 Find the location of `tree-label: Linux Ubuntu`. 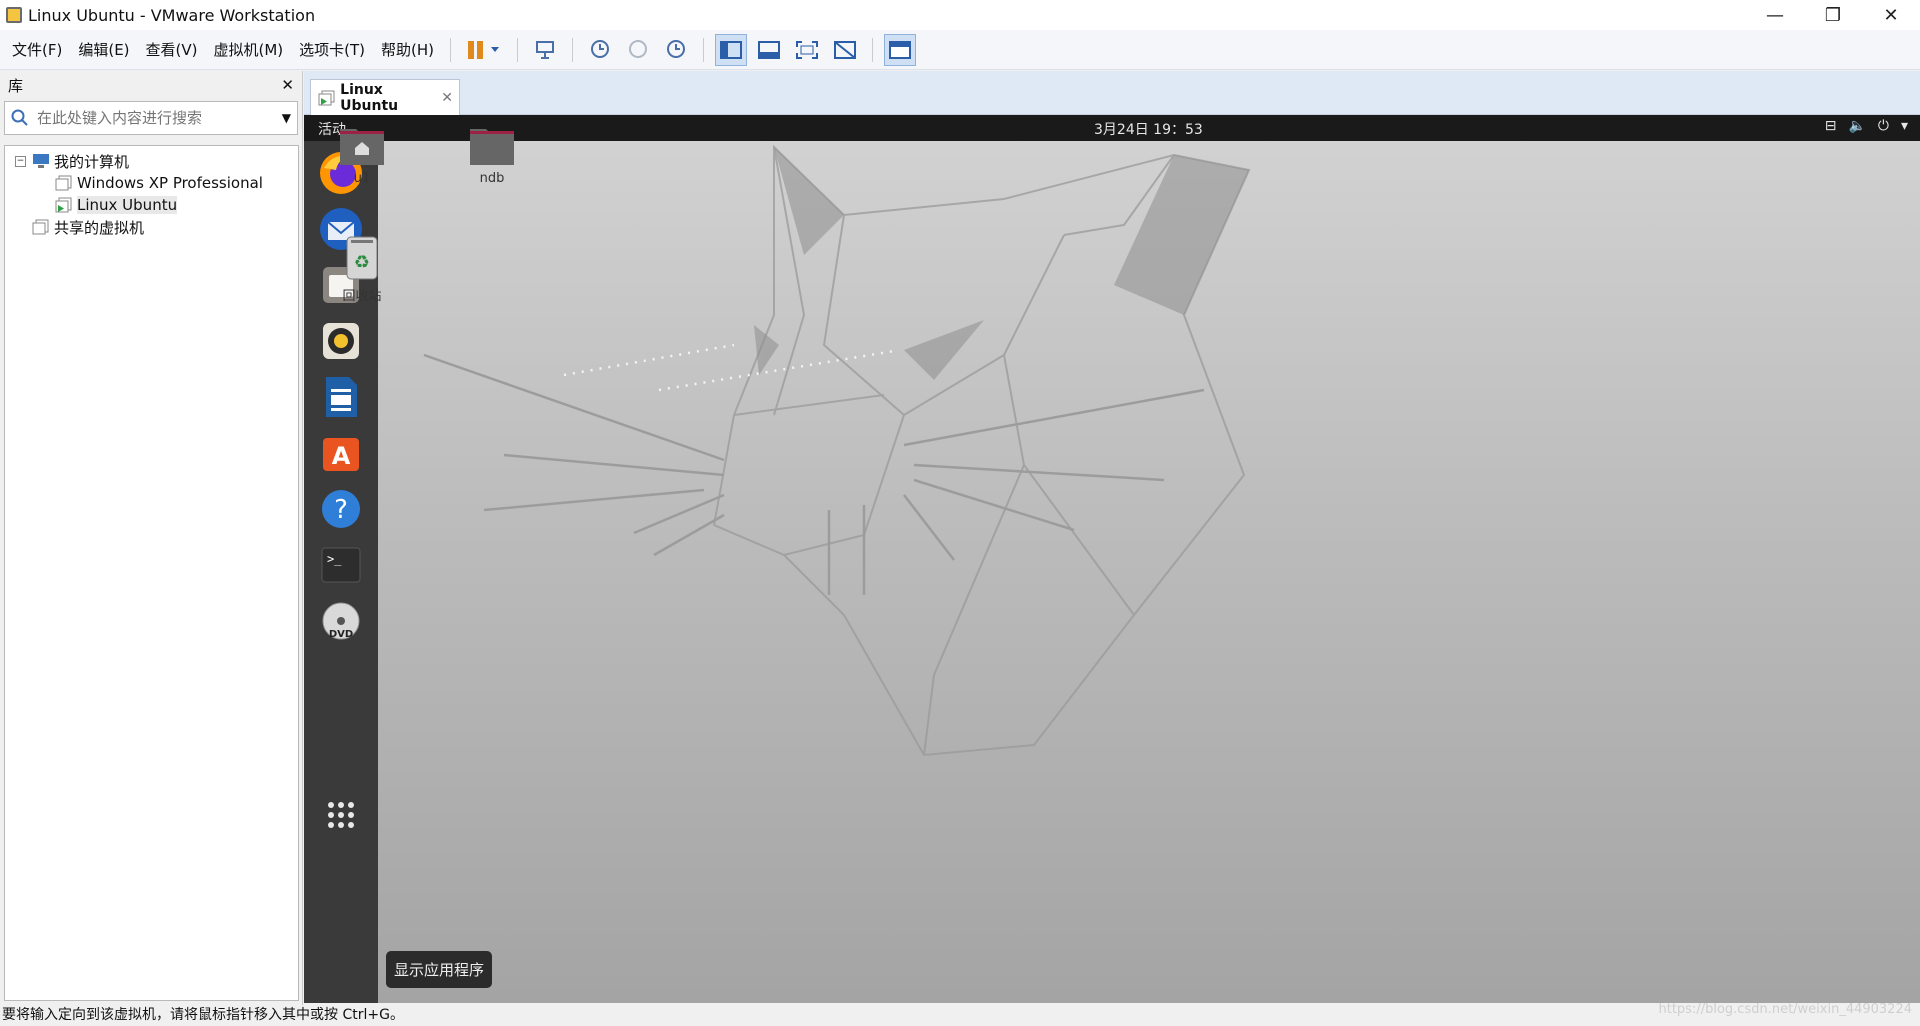

tree-label: Linux Ubuntu is located at coordinates (127, 205).